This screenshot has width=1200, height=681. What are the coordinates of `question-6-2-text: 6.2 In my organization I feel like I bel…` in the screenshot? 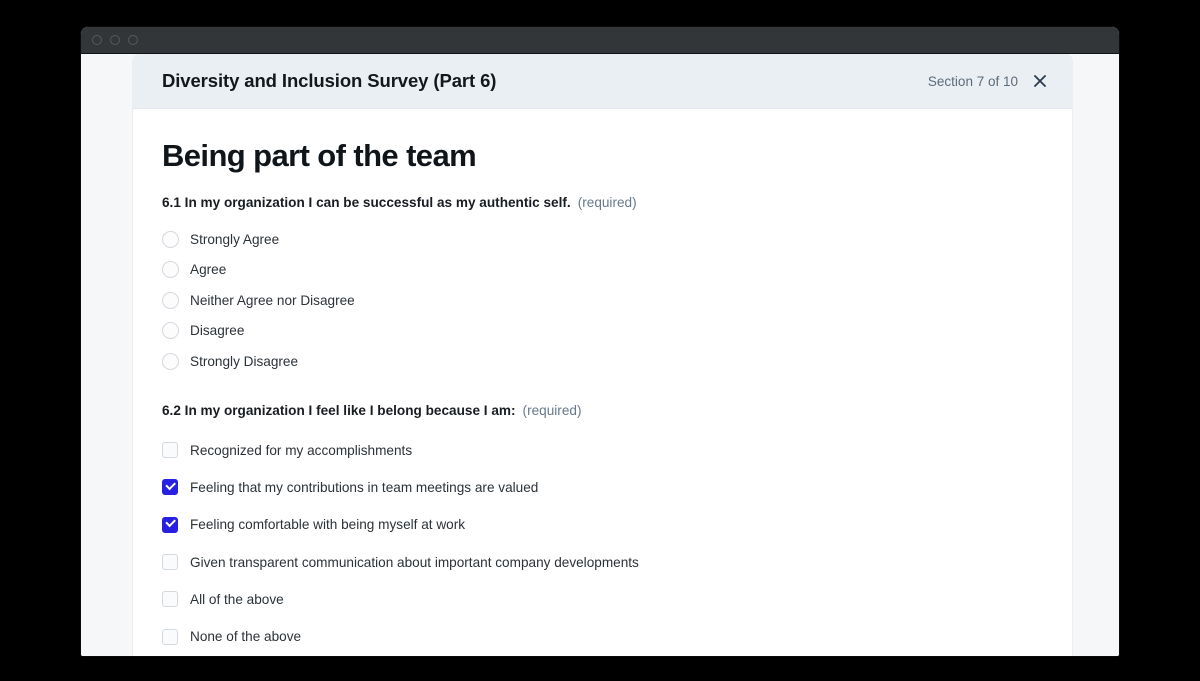 It's located at (339, 410).